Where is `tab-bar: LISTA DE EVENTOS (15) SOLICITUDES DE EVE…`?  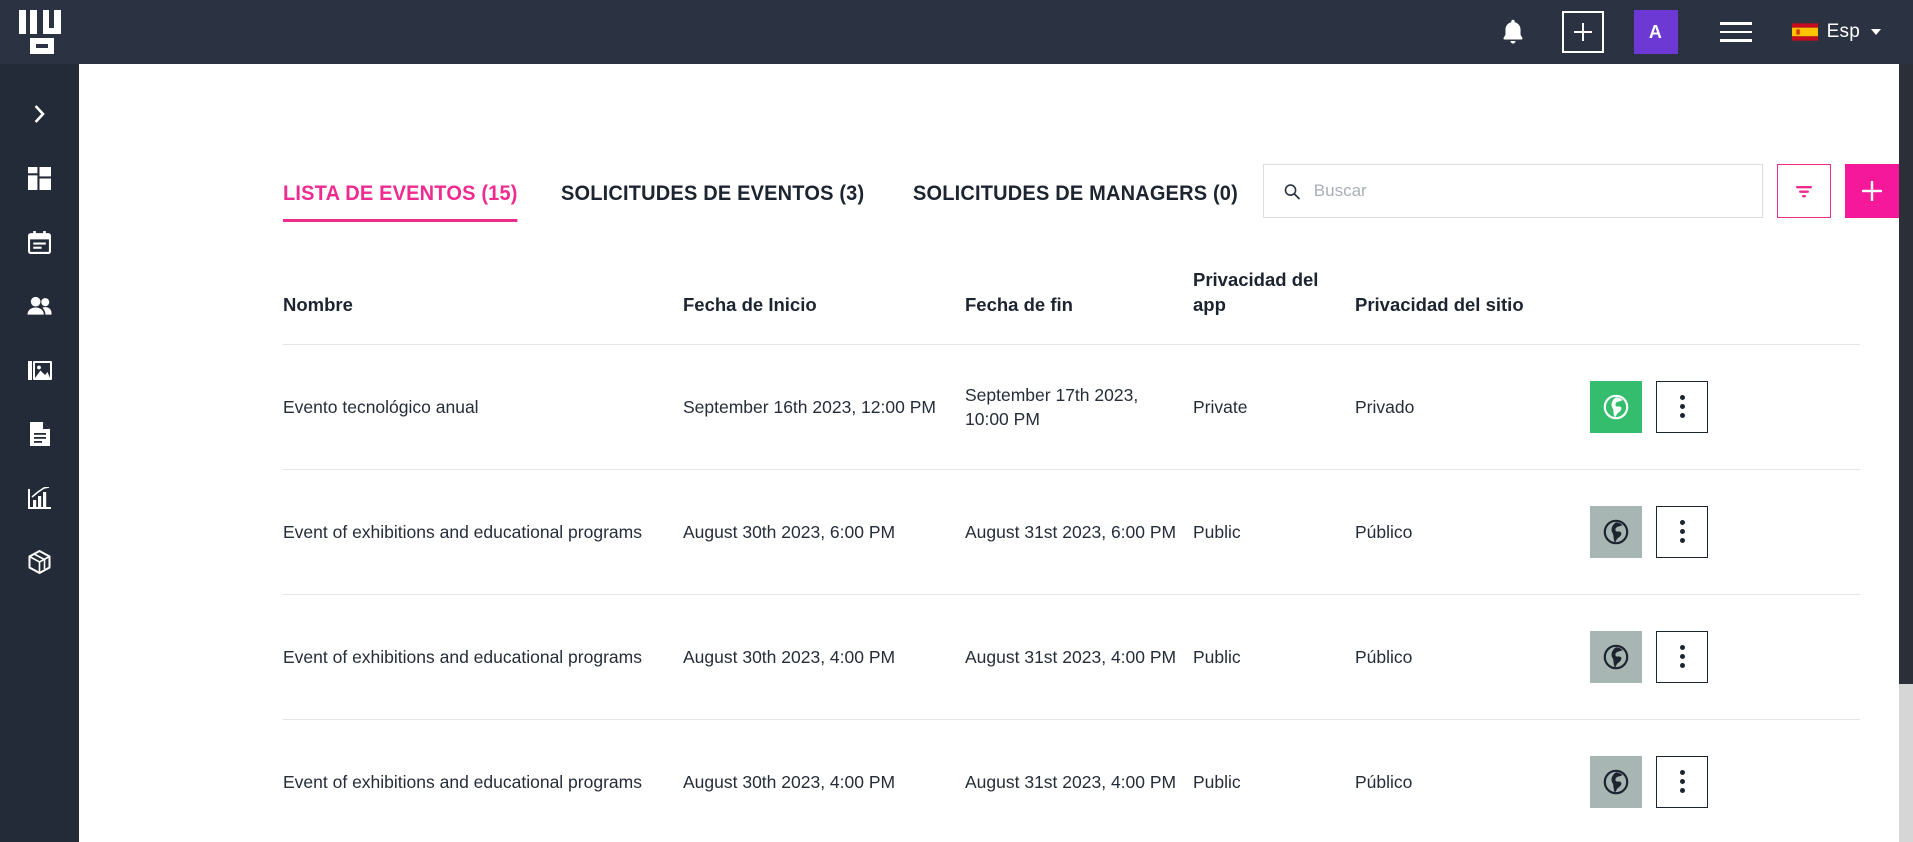
tab-bar: LISTA DE EVENTOS (15) SOLICITUDES DE EVE… is located at coordinates (773, 201).